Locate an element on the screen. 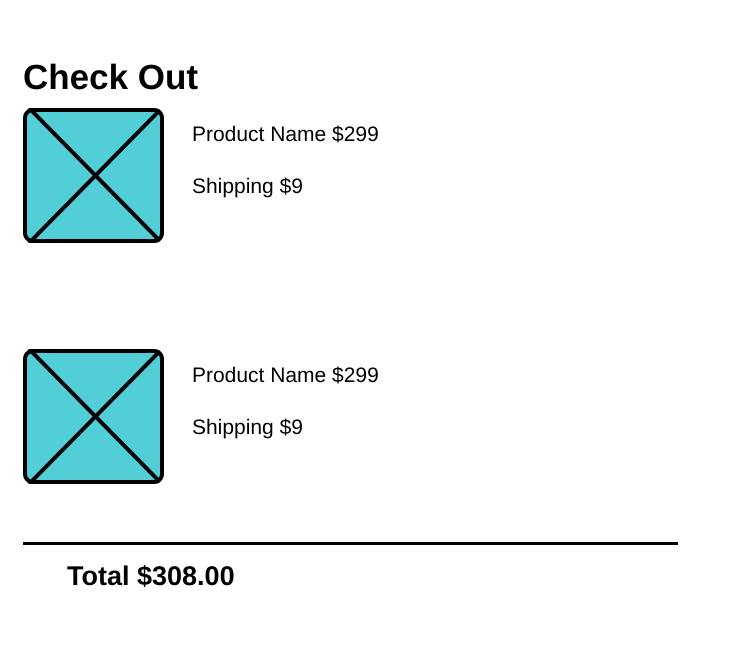  total-price: Total $308.00 is located at coordinates (151, 576).